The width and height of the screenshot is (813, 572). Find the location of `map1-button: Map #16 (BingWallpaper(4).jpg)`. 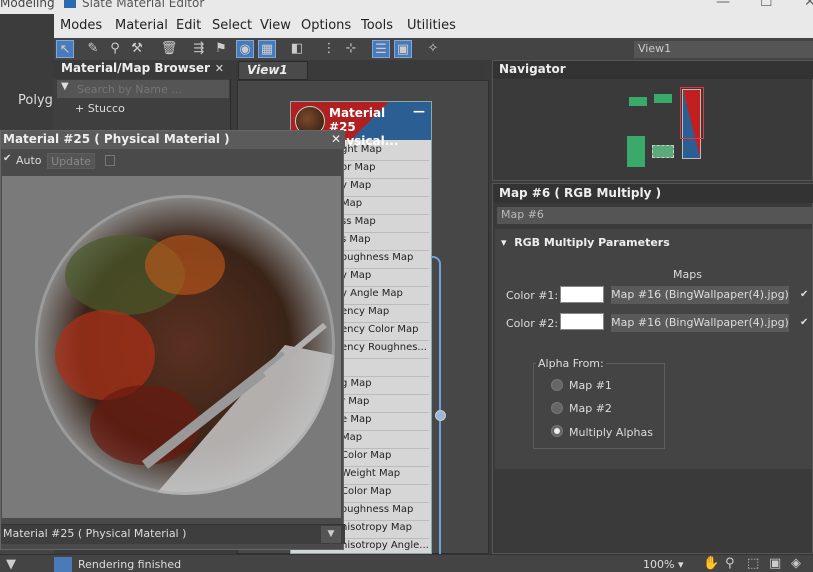

map1-button: Map #16 (BingWallpaper(4).jpg) is located at coordinates (700, 295).